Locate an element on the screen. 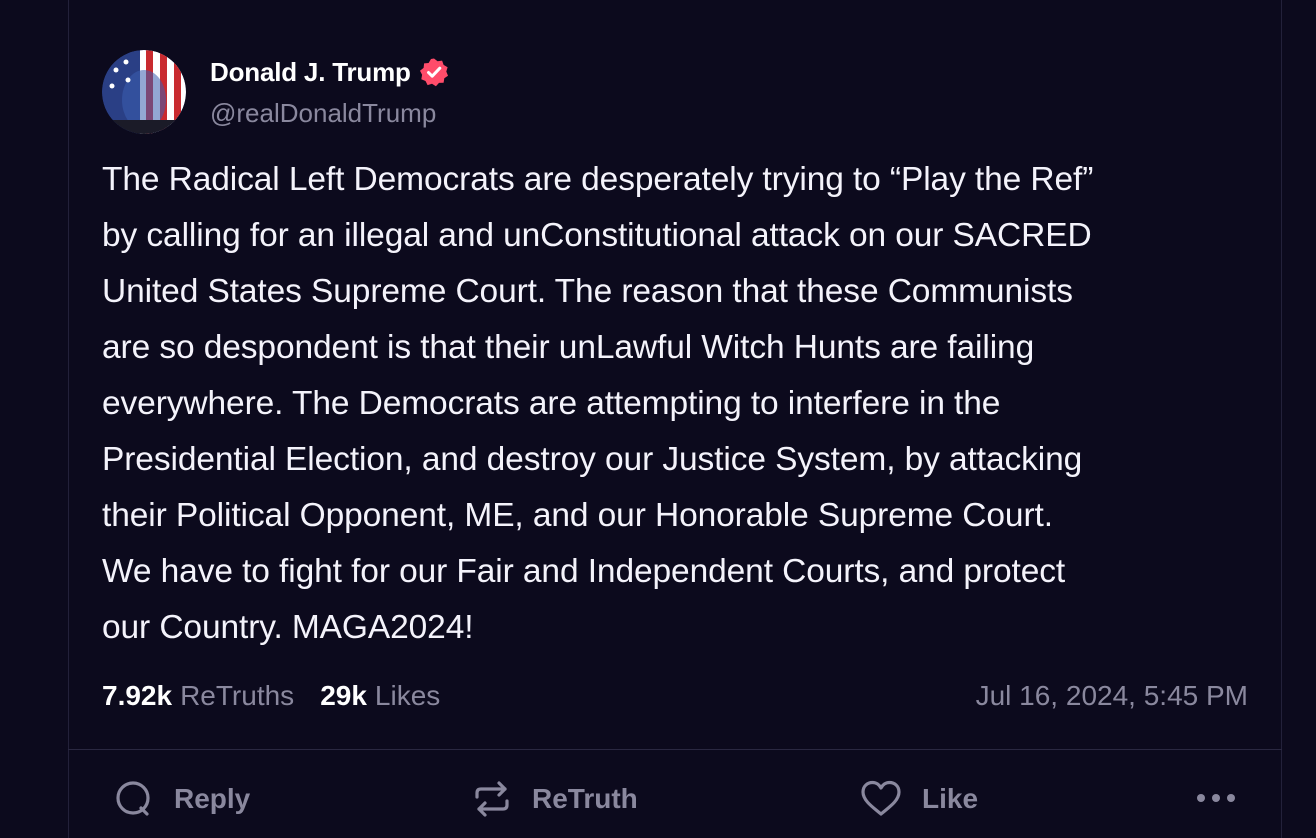 Image resolution: width=1316 pixels, height=838 pixels. like-button: Like is located at coordinates (919, 799).